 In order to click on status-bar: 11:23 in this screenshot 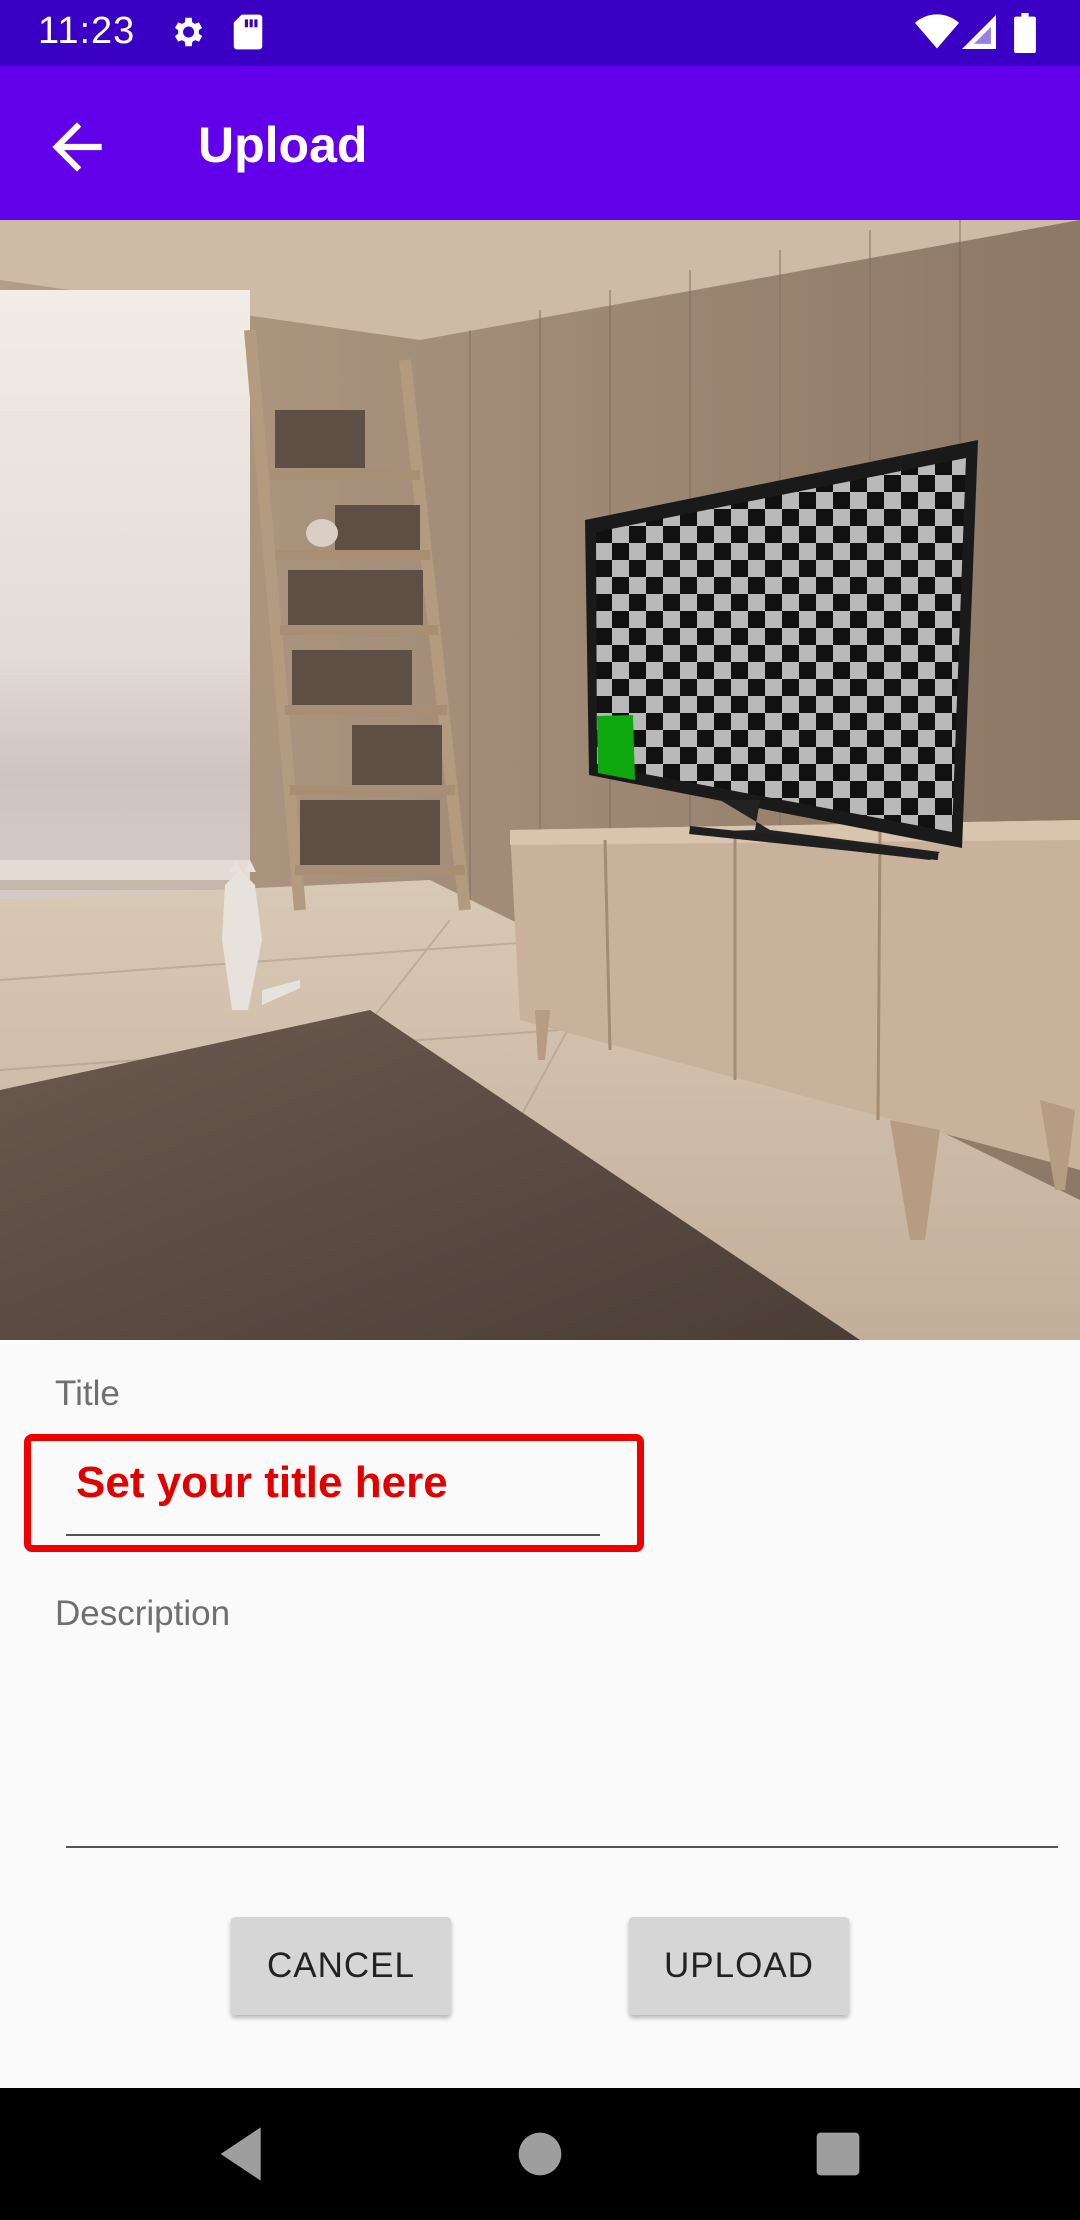, I will do `click(540, 33)`.